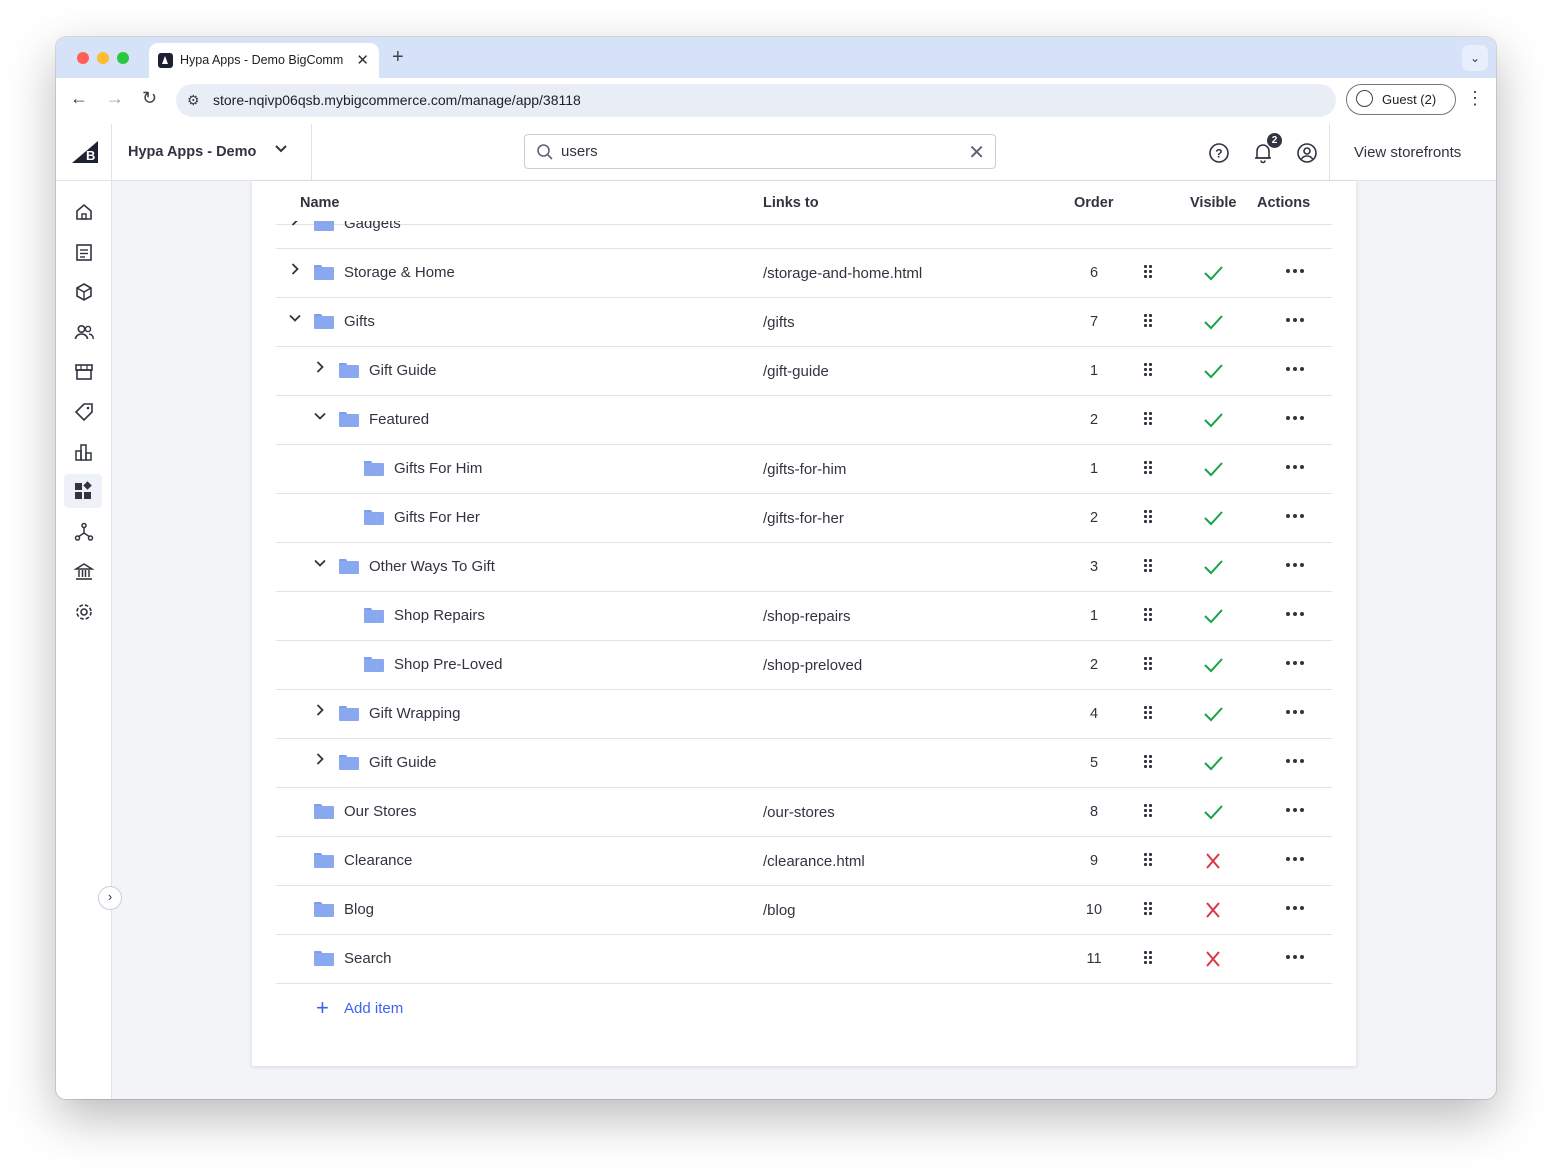  I want to click on table-row: Clearance/clearance.html 9, so click(804, 861).